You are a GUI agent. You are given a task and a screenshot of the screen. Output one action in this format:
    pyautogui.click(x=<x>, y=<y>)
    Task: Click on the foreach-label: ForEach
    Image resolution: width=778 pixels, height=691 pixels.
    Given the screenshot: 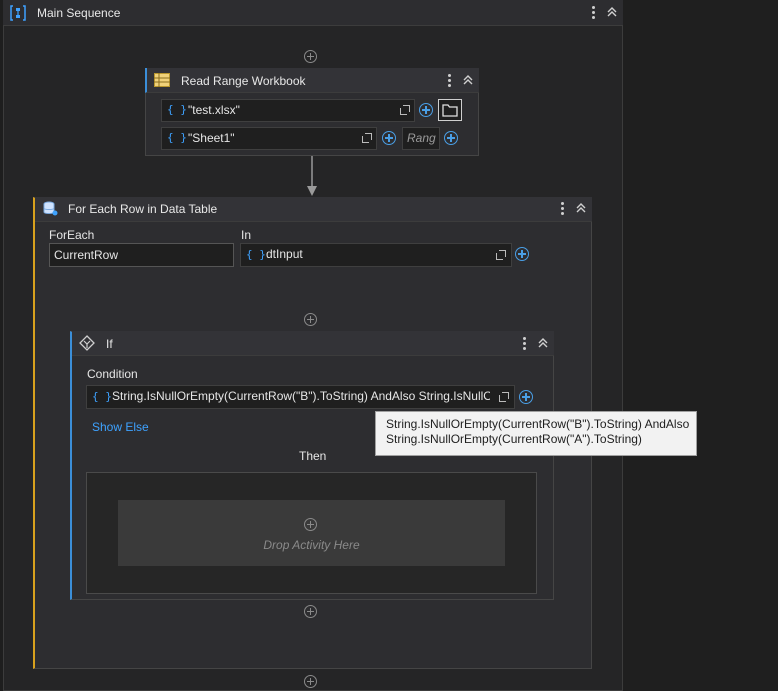 What is the action you would take?
    pyautogui.click(x=72, y=235)
    